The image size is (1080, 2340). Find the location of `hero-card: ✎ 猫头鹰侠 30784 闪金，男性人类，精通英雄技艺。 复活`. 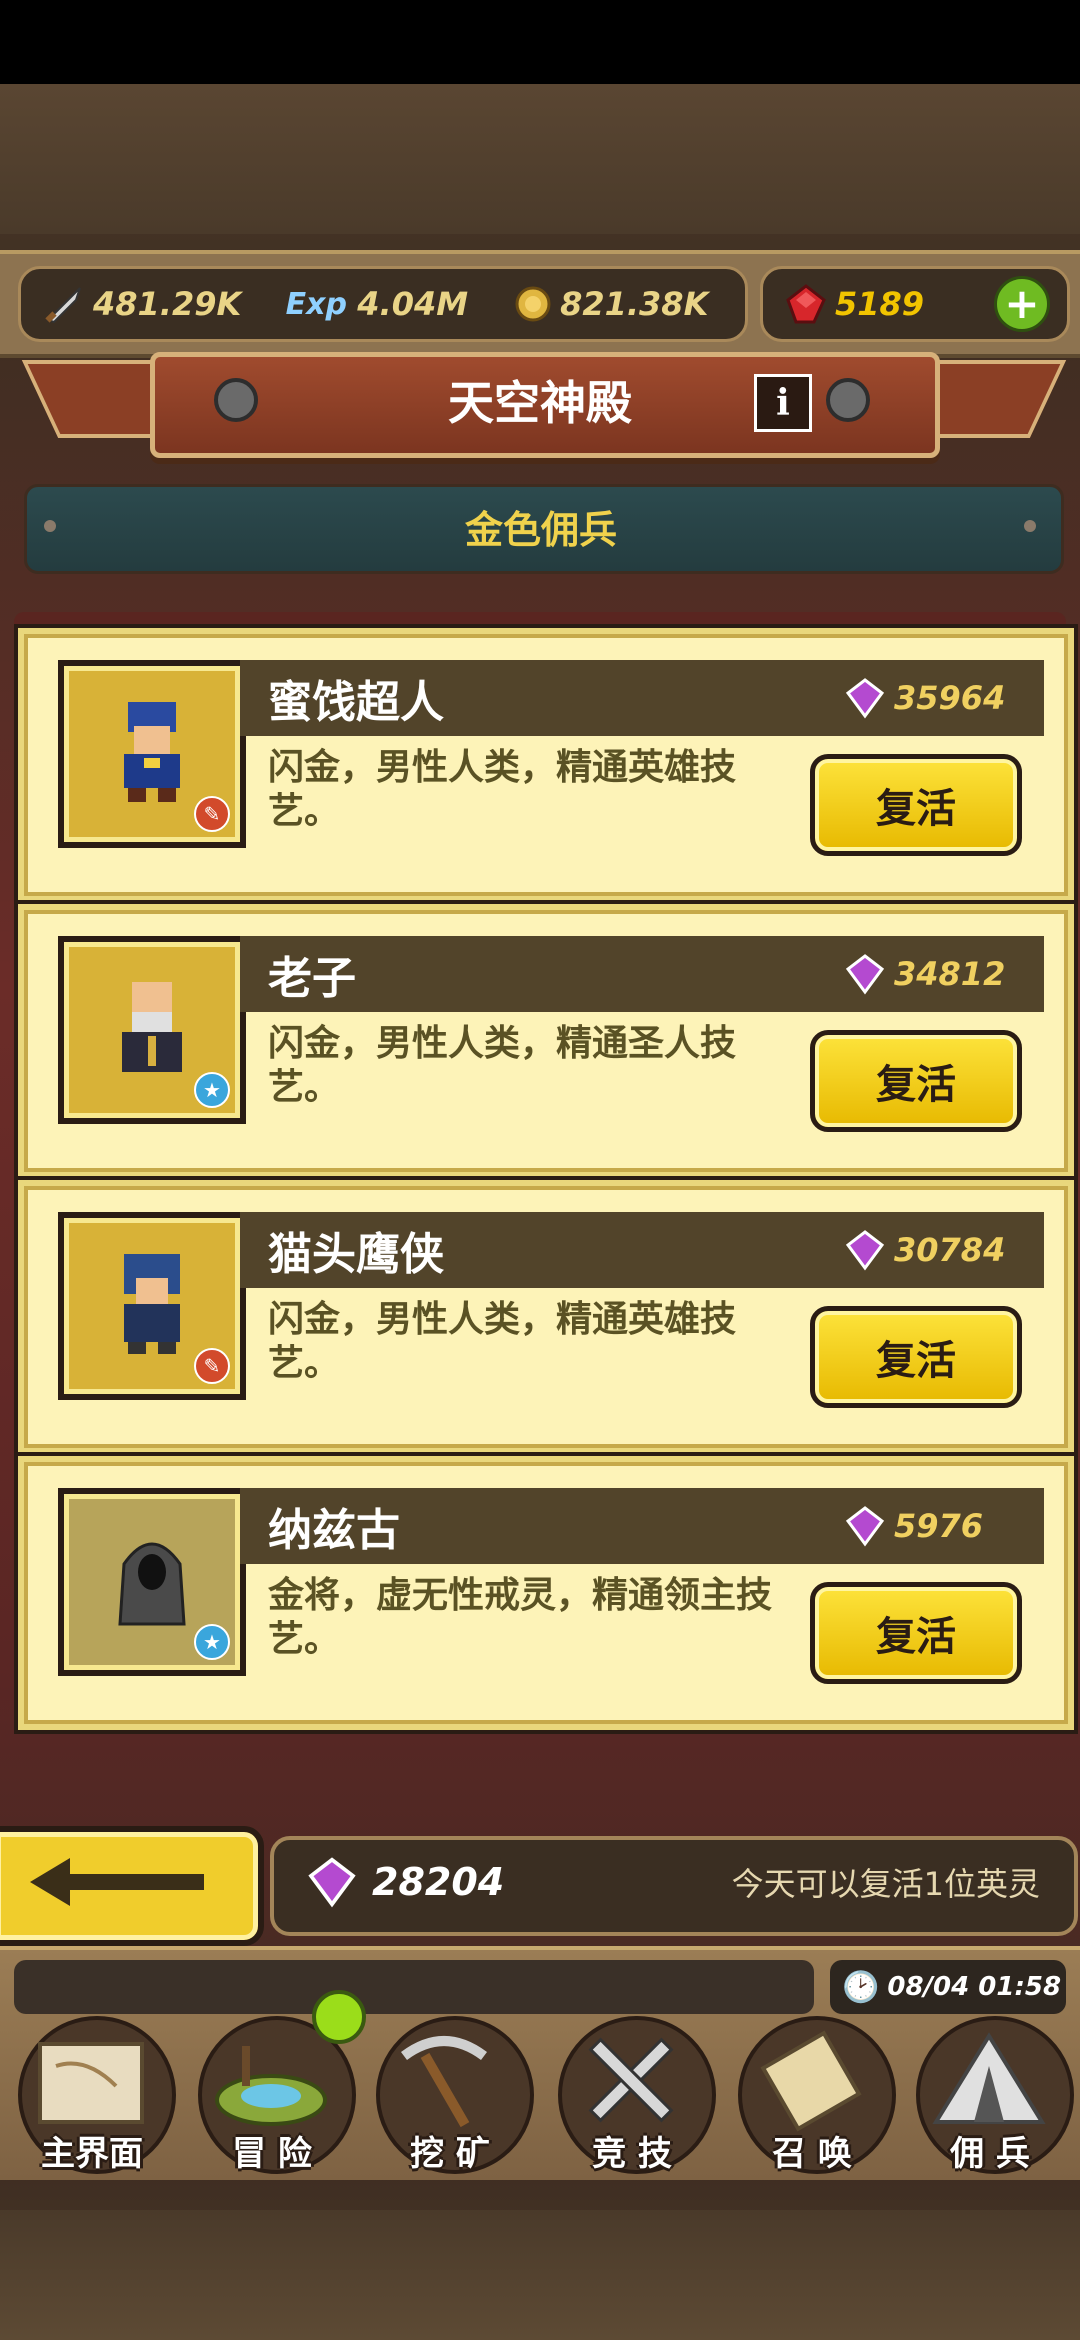

hero-card: ✎ 猫头鹰侠 30784 闪金，男性人类，精通英雄技艺。 复活 is located at coordinates (546, 1317).